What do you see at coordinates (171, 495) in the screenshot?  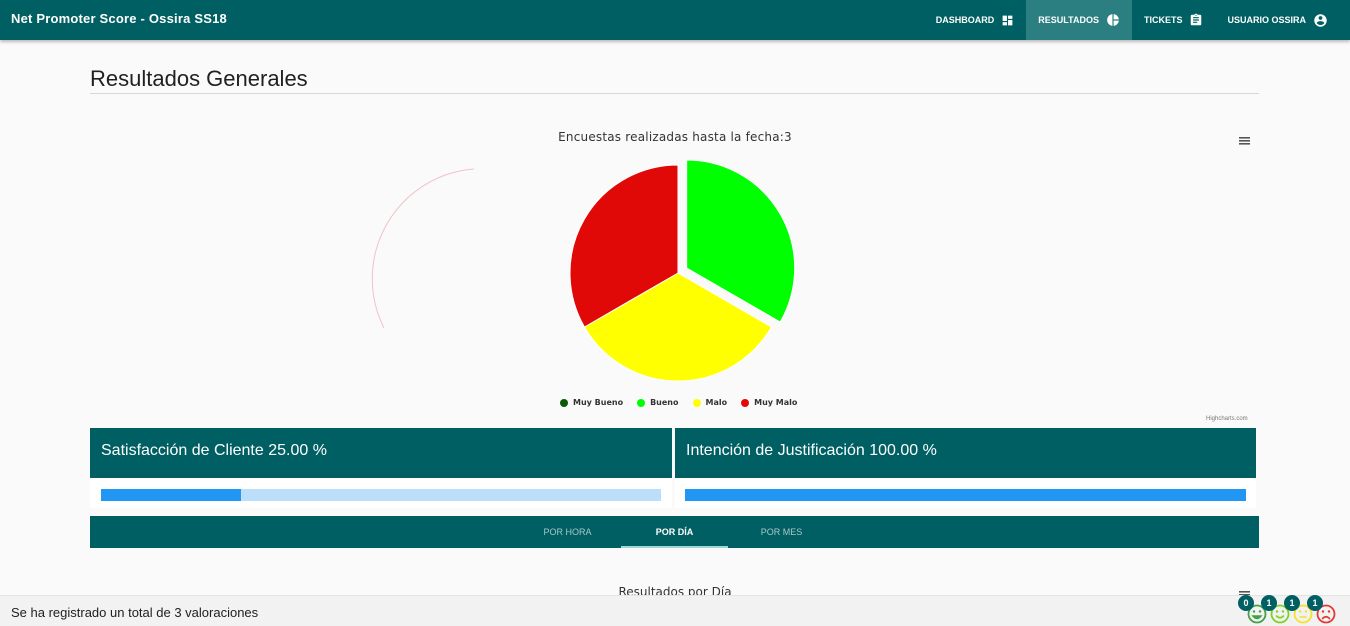 I see `satisfaction-progress-fill` at bounding box center [171, 495].